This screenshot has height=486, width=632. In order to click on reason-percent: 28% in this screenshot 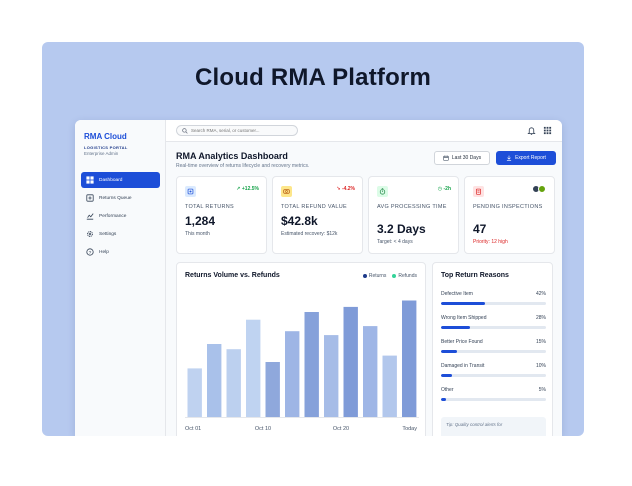, I will do `click(540, 318)`.